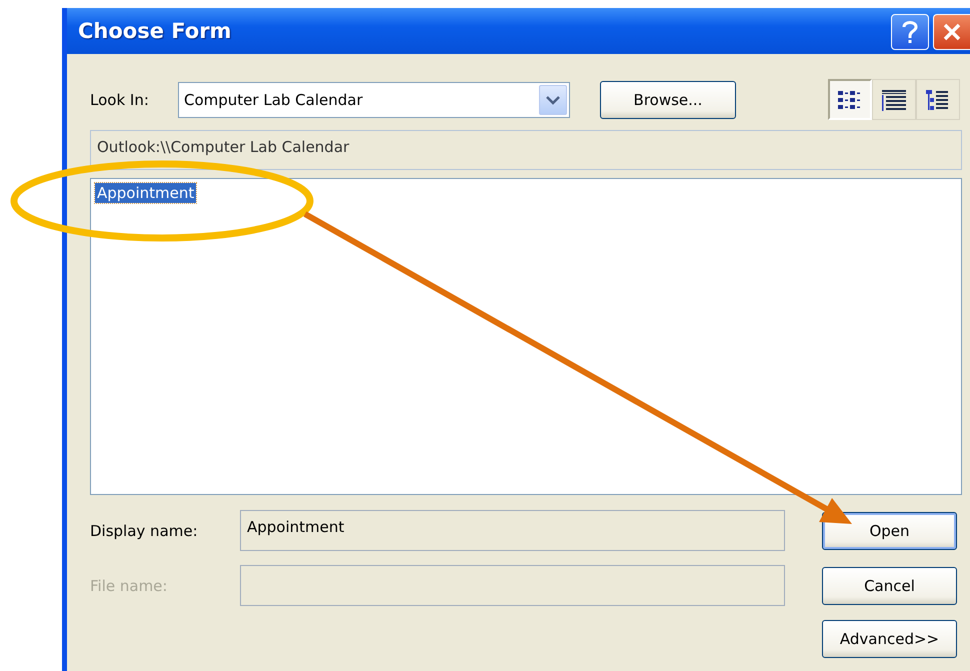 This screenshot has width=970, height=671. Describe the element at coordinates (129, 585) in the screenshot. I see `file-name-label: File name:` at that location.